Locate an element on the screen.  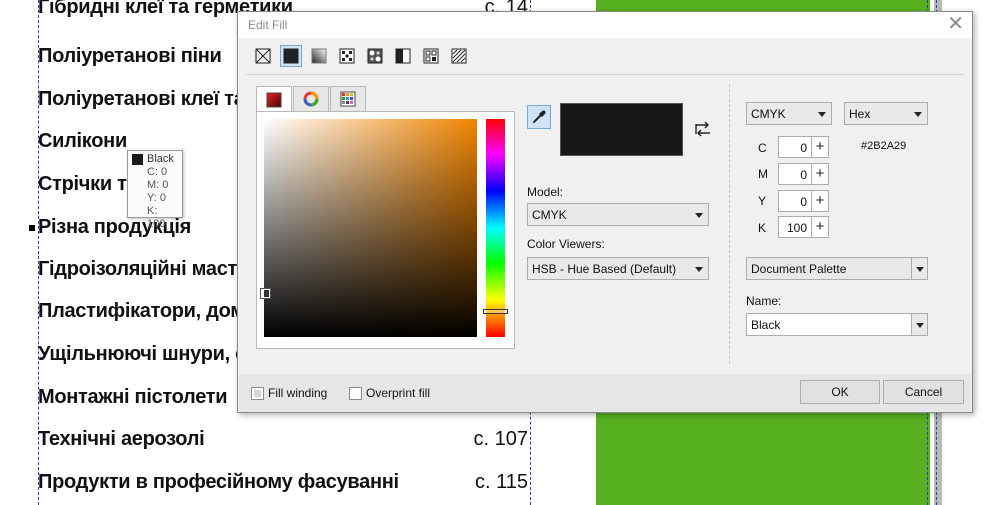
fill-type-toolbar is located at coordinates (361, 57).